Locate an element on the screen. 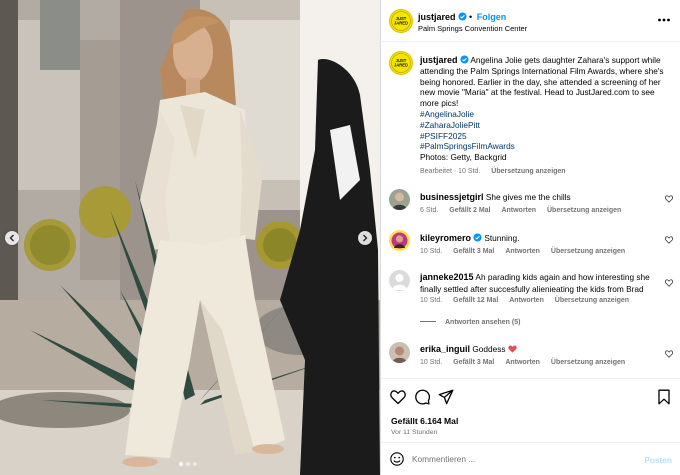  next-slide-button is located at coordinates (365, 238).